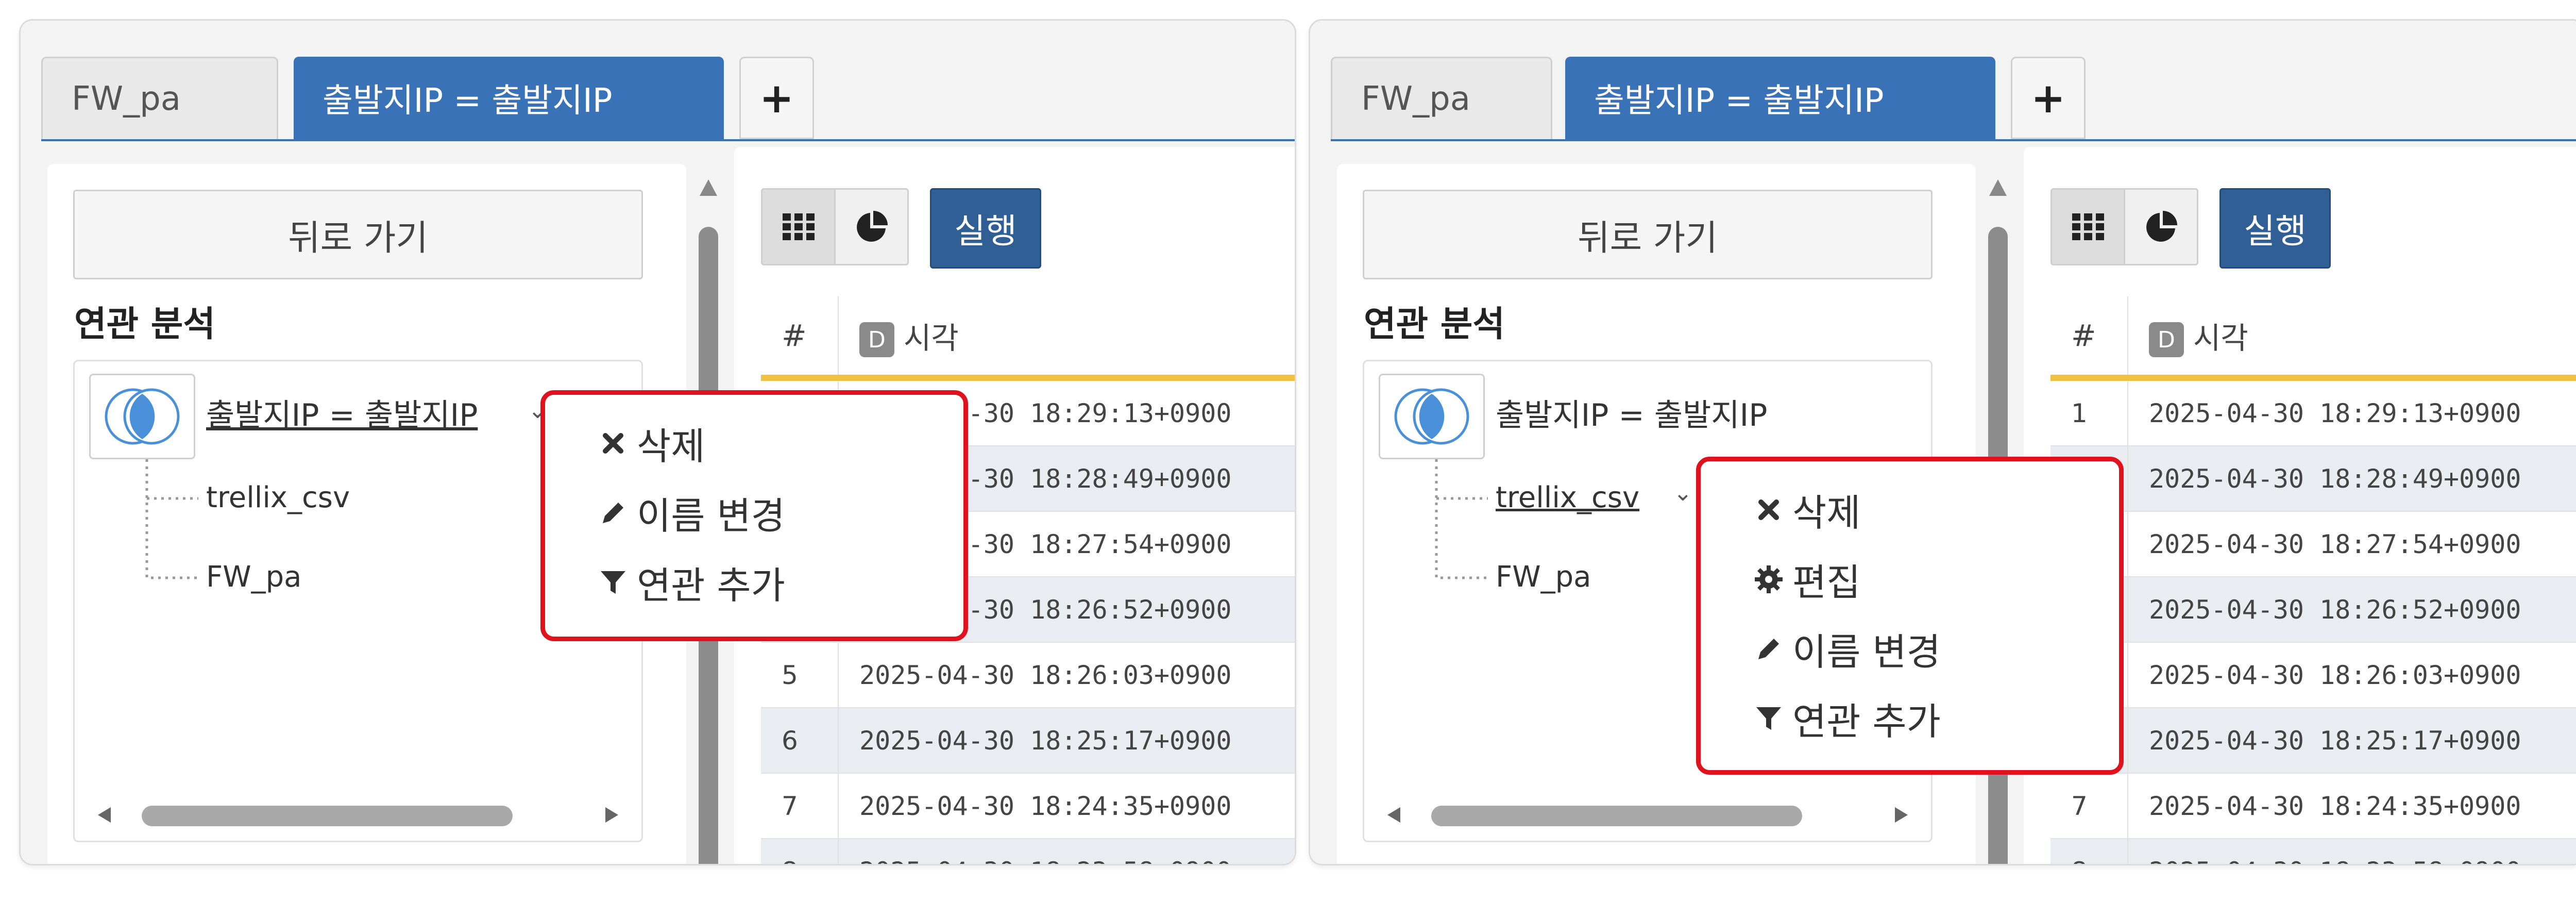  I want to click on row-time: 2025-04-30 18:25:17+0900, so click(1066, 741).